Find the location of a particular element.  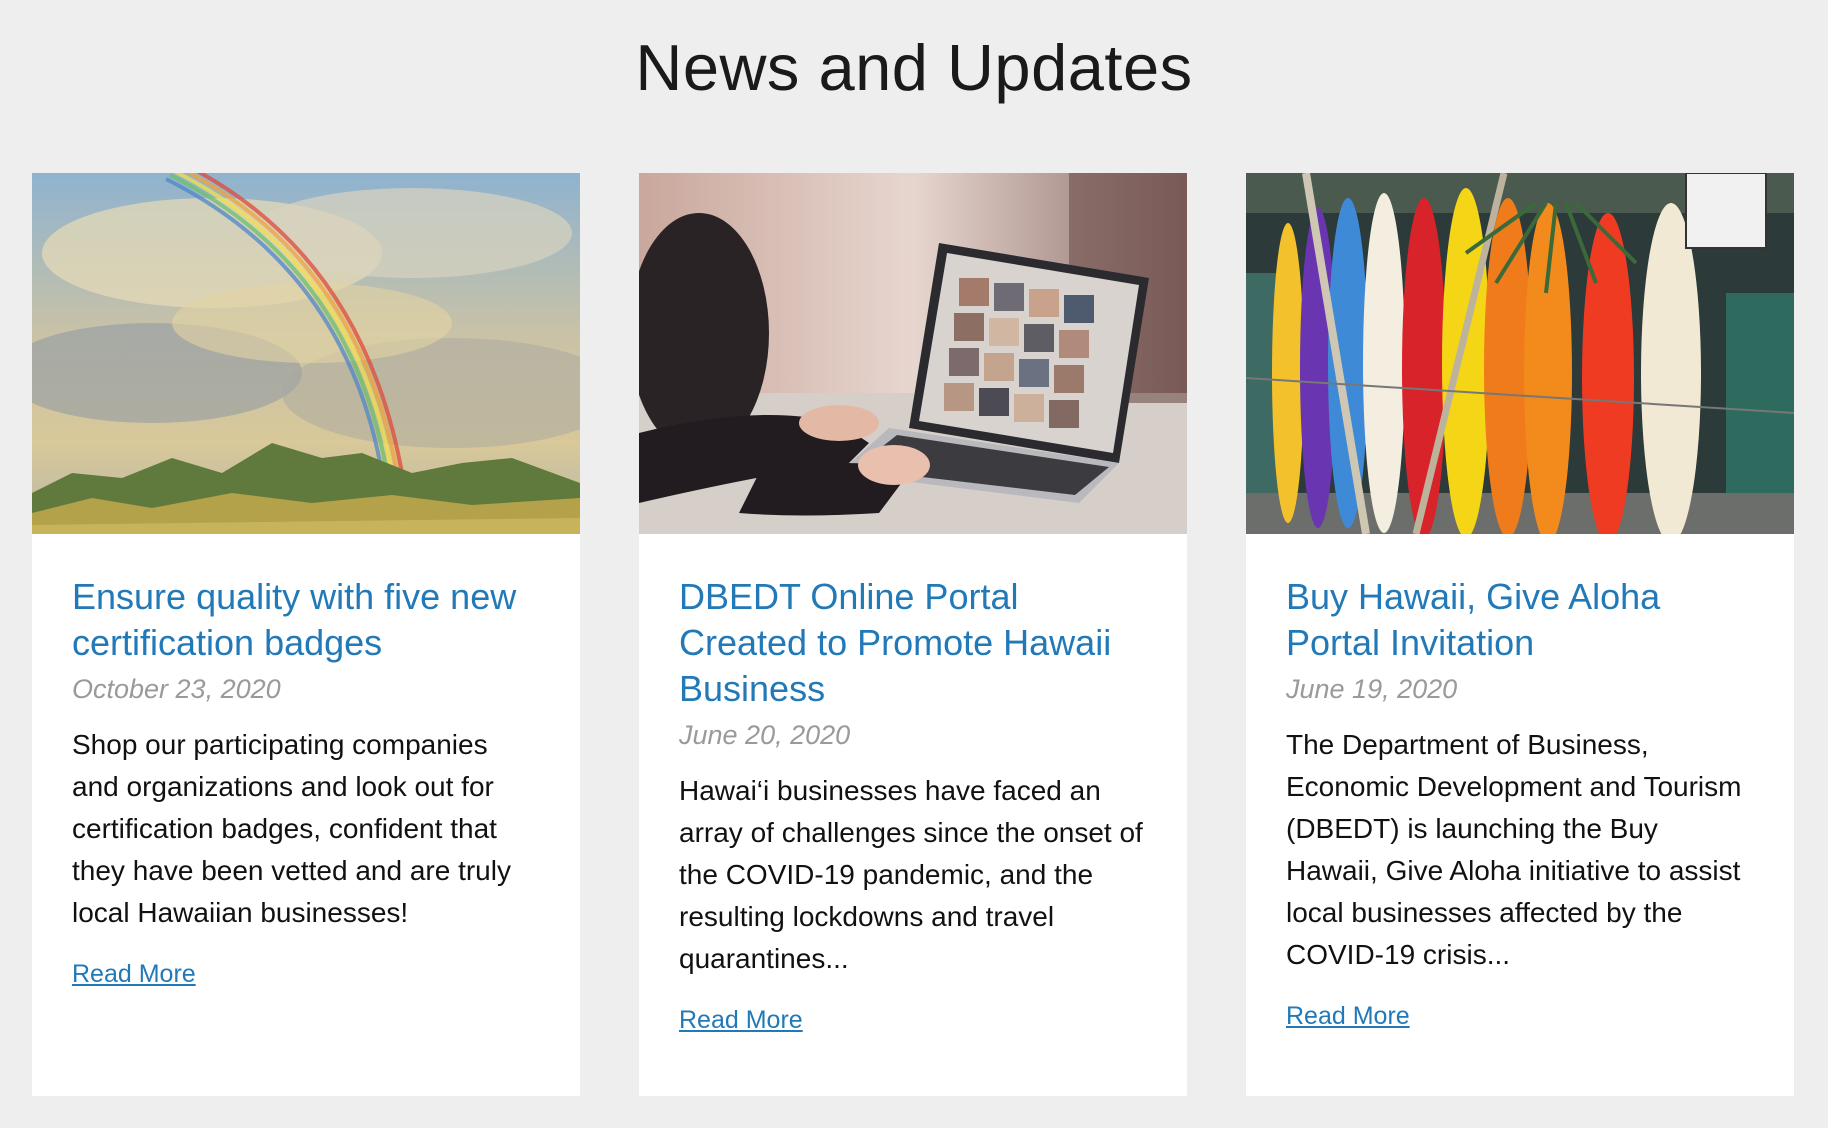

card-date: June 19, 2020 is located at coordinates (1372, 689).